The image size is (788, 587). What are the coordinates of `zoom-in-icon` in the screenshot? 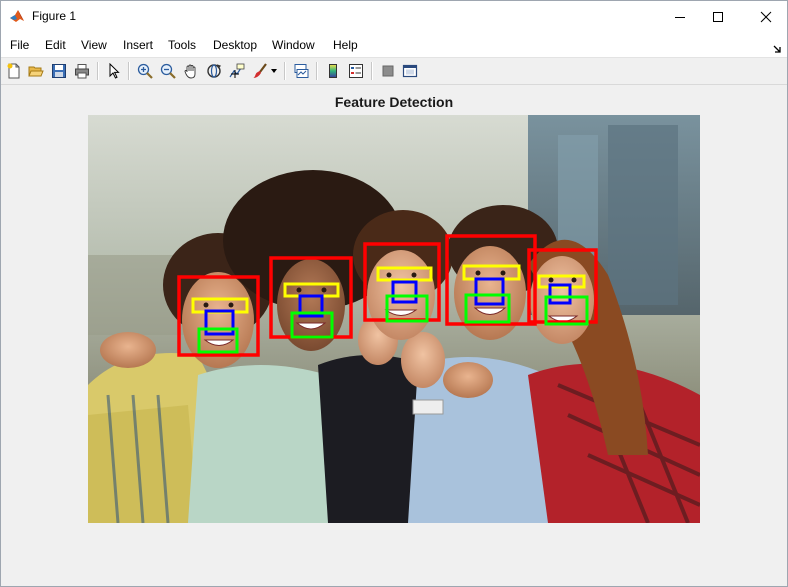 It's located at (145, 71).